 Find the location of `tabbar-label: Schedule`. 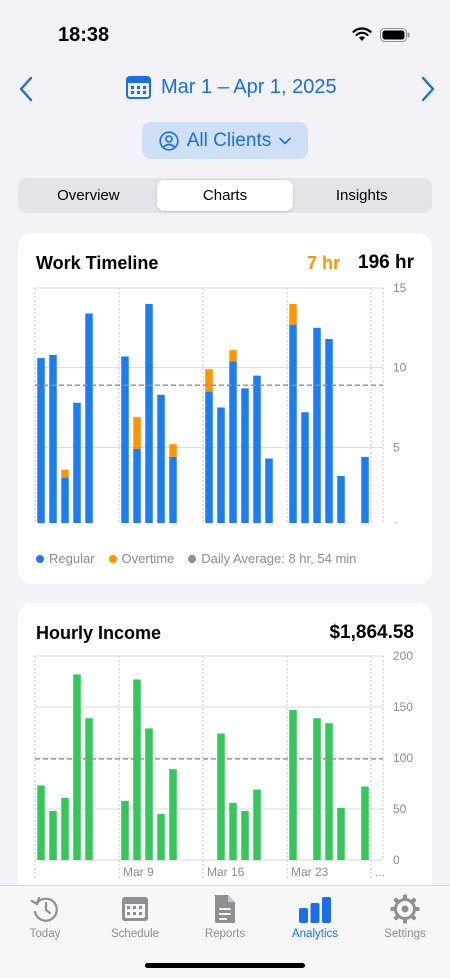

tabbar-label: Schedule is located at coordinates (135, 934).